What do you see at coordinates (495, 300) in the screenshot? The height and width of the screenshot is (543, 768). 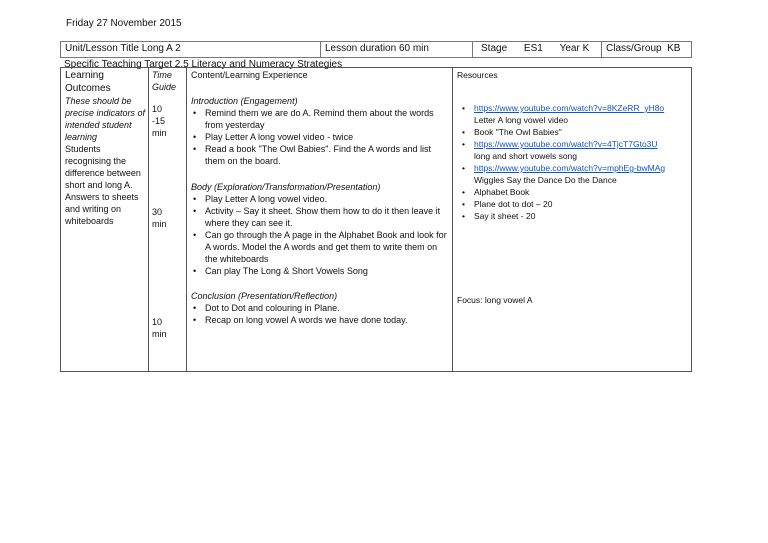 I see `focus-text: Focus: long vowel A` at bounding box center [495, 300].